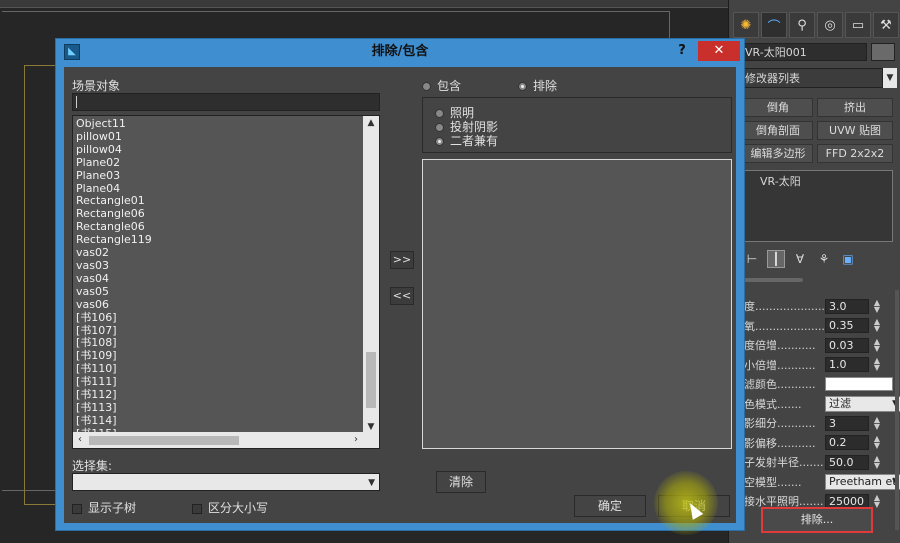 This screenshot has width=900, height=543. Describe the element at coordinates (218, 382) in the screenshot. I see `list-item: [书111]` at that location.